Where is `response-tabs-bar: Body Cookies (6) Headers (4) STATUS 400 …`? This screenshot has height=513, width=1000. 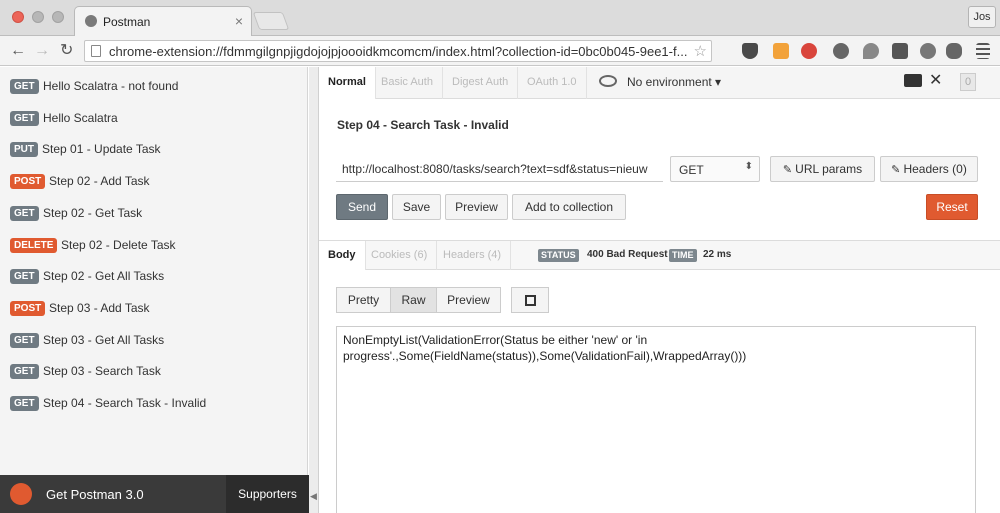 response-tabs-bar: Body Cookies (6) Headers (4) STATUS 400 … is located at coordinates (659, 255).